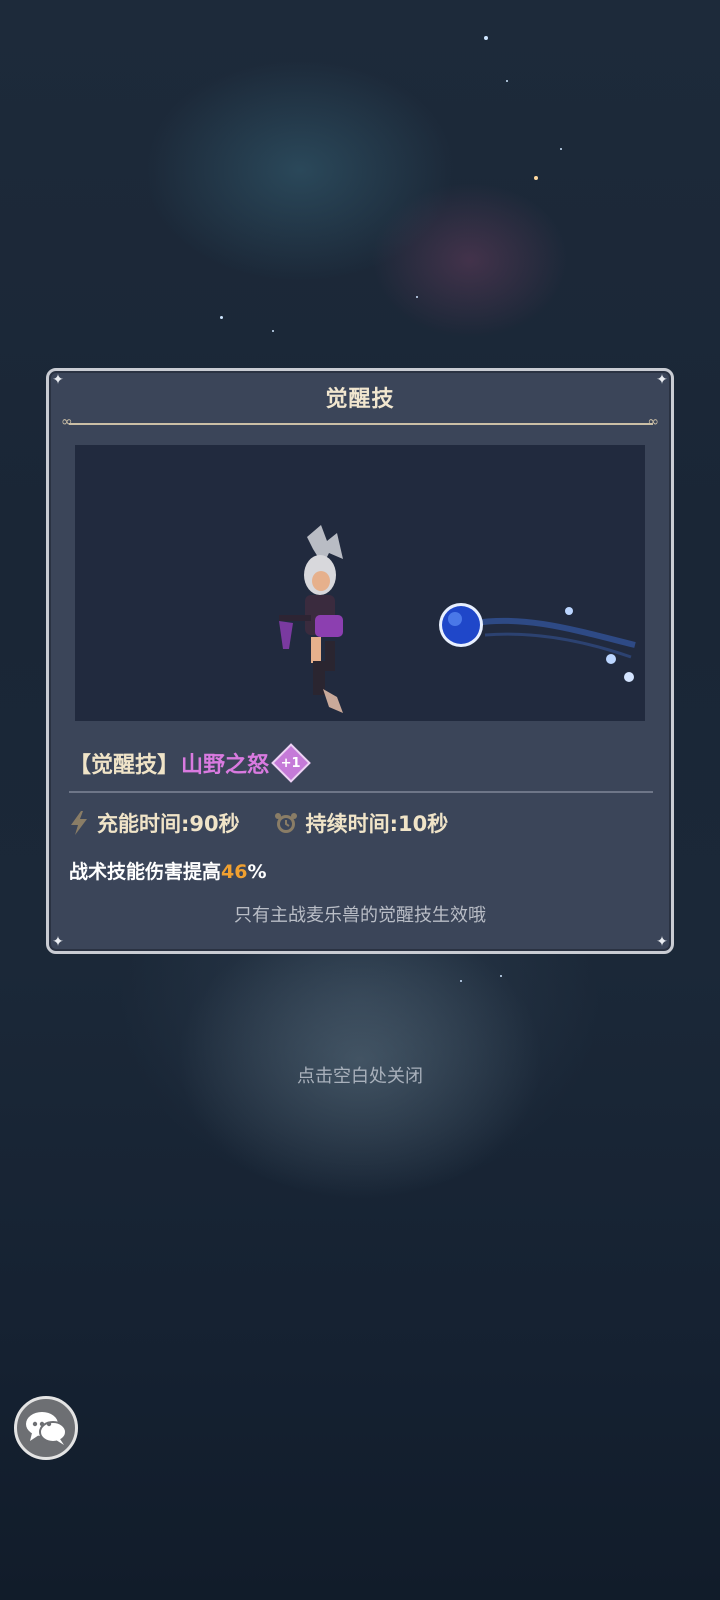 This screenshot has height=1600, width=720. I want to click on close-hint: 点击空白处关闭, so click(360, 1076).